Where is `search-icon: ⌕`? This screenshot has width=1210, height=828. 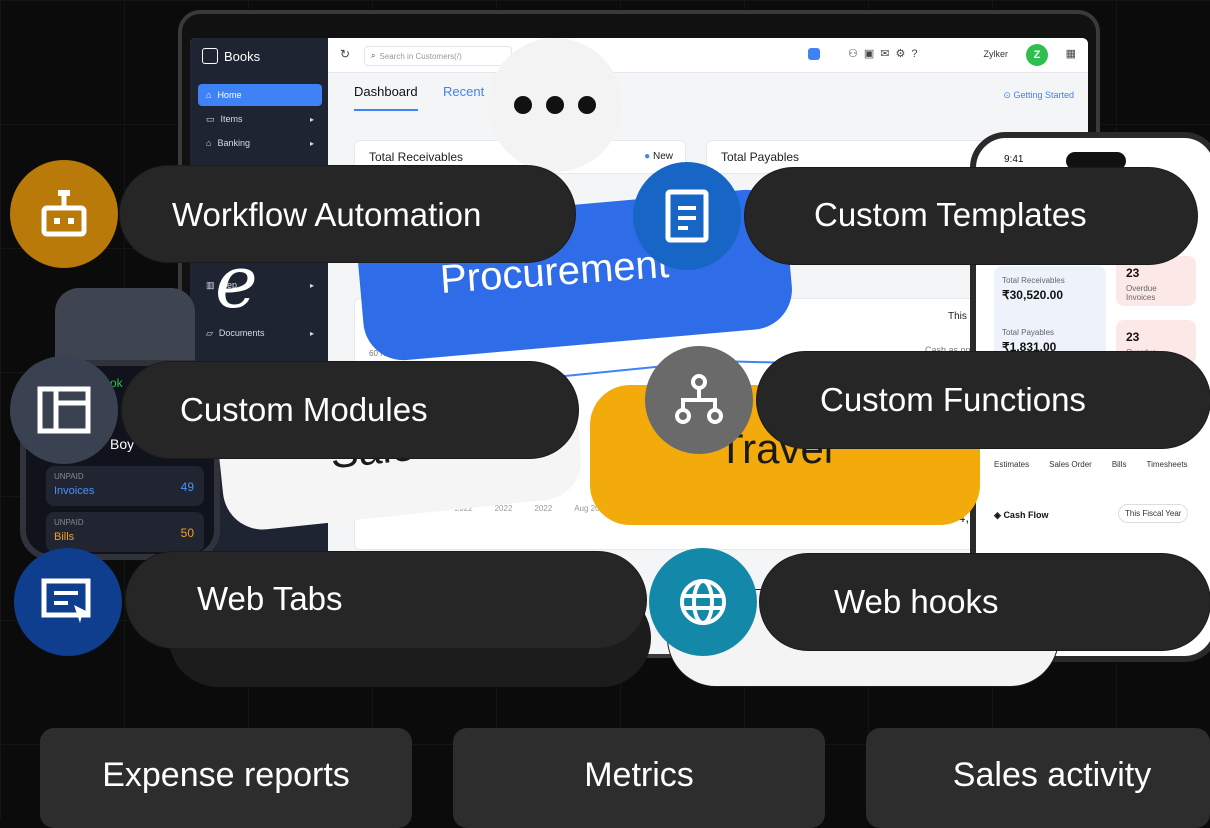 search-icon: ⌕ is located at coordinates (373, 55).